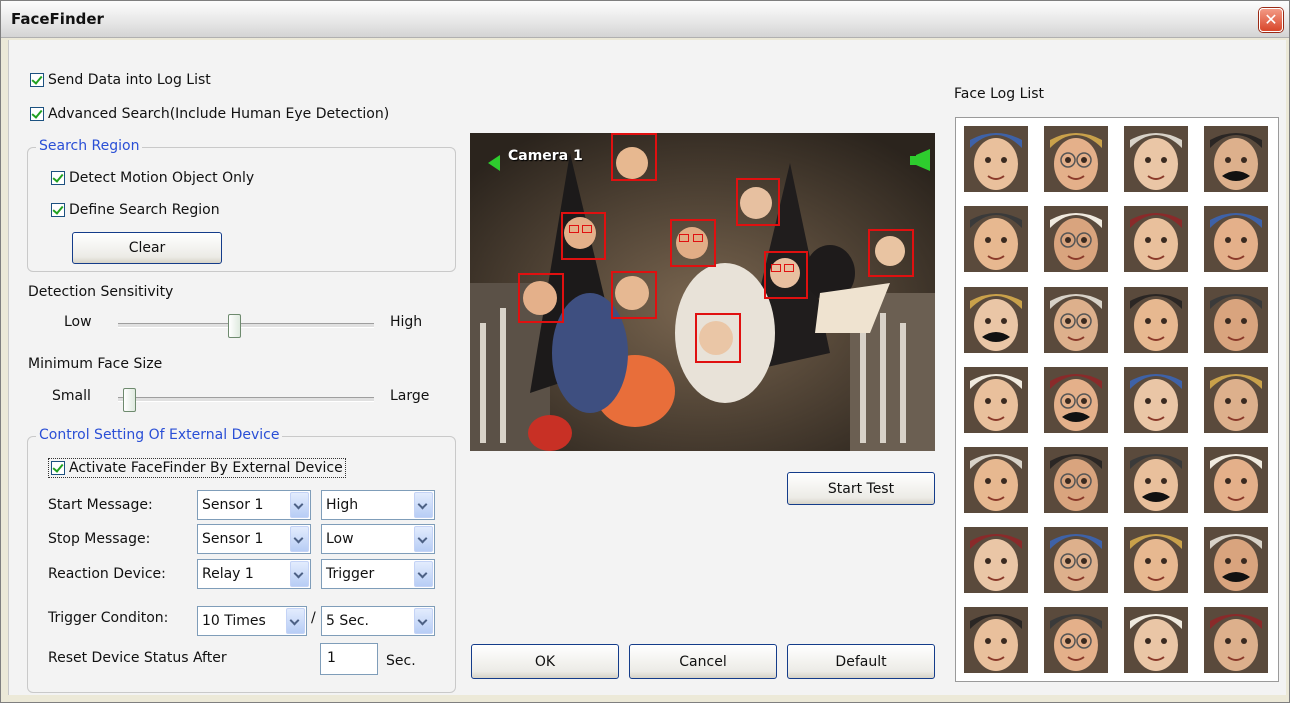 The width and height of the screenshot is (1290, 703). Describe the element at coordinates (378, 574) in the screenshot. I see `reaction-mode-select: Trigger` at that location.